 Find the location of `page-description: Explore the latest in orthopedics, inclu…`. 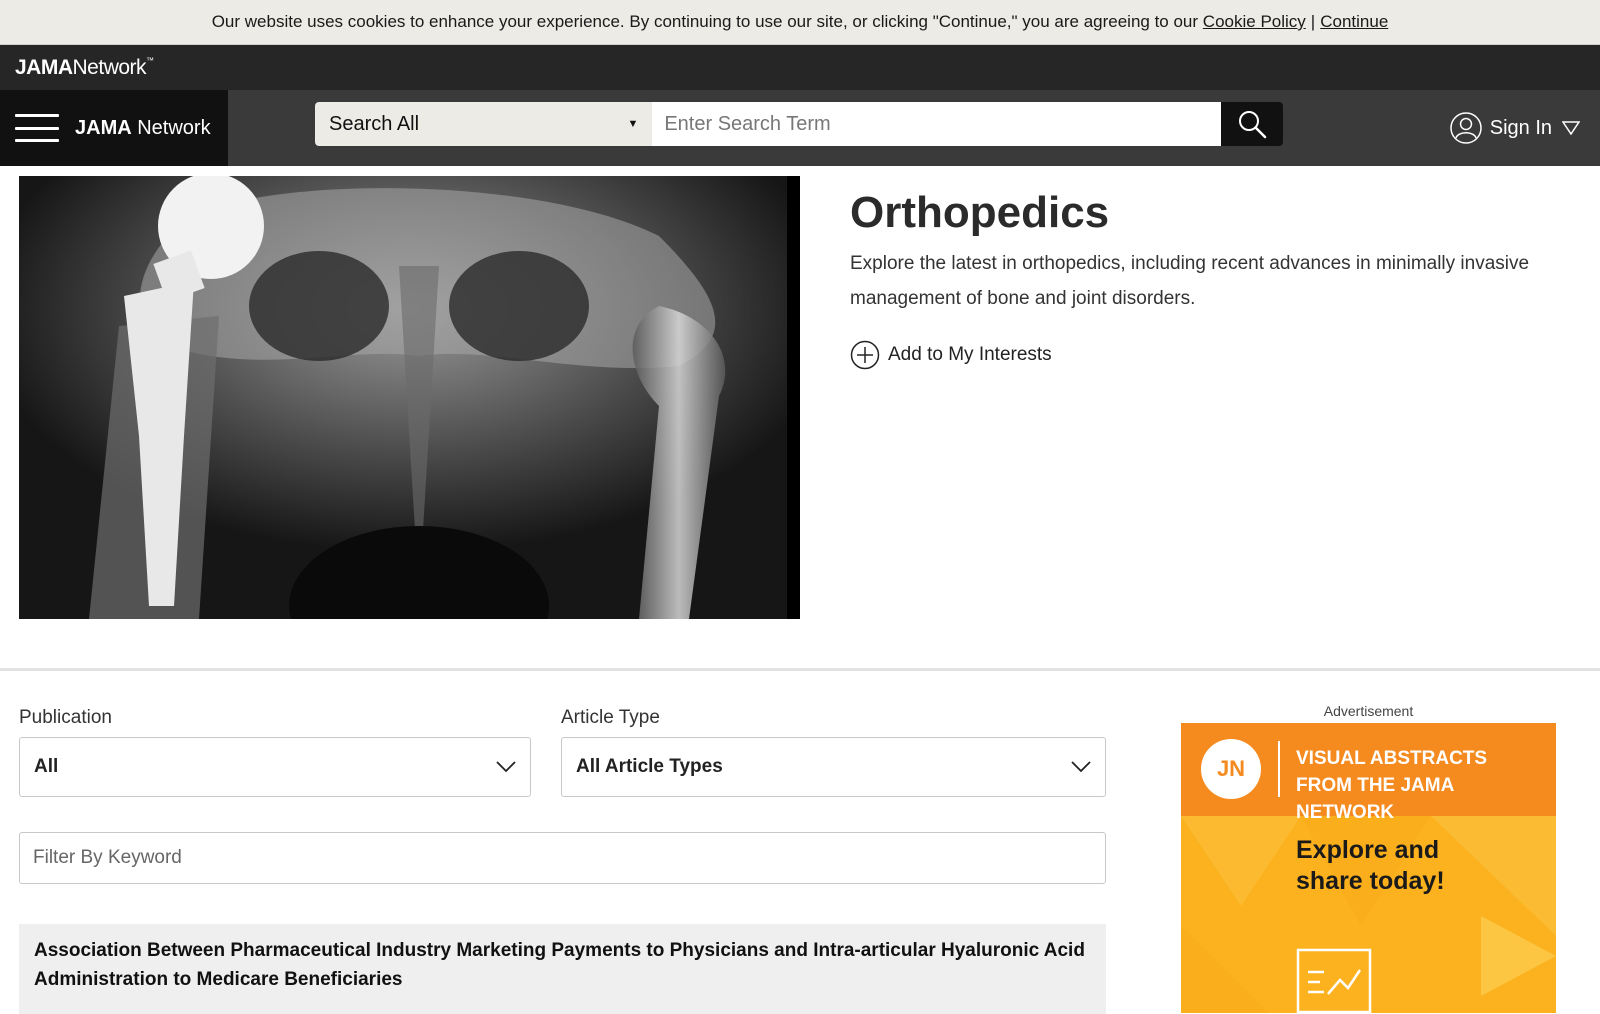

page-description: Explore the latest in orthopedics, inclu… is located at coordinates (1190, 281).